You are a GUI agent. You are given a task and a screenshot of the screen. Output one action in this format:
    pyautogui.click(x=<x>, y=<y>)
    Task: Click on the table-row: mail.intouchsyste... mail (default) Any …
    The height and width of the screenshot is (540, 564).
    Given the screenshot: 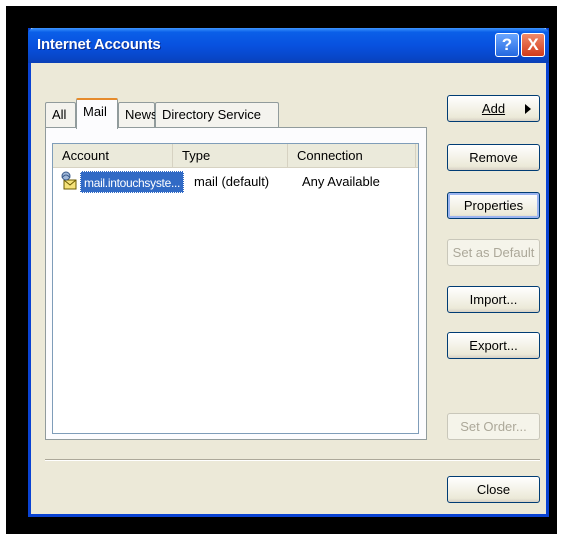 What is the action you would take?
    pyautogui.click(x=235, y=182)
    